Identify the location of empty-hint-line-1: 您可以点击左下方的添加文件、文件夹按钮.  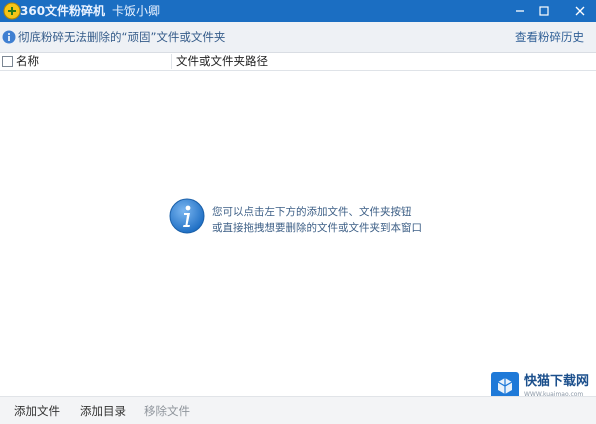
(312, 212).